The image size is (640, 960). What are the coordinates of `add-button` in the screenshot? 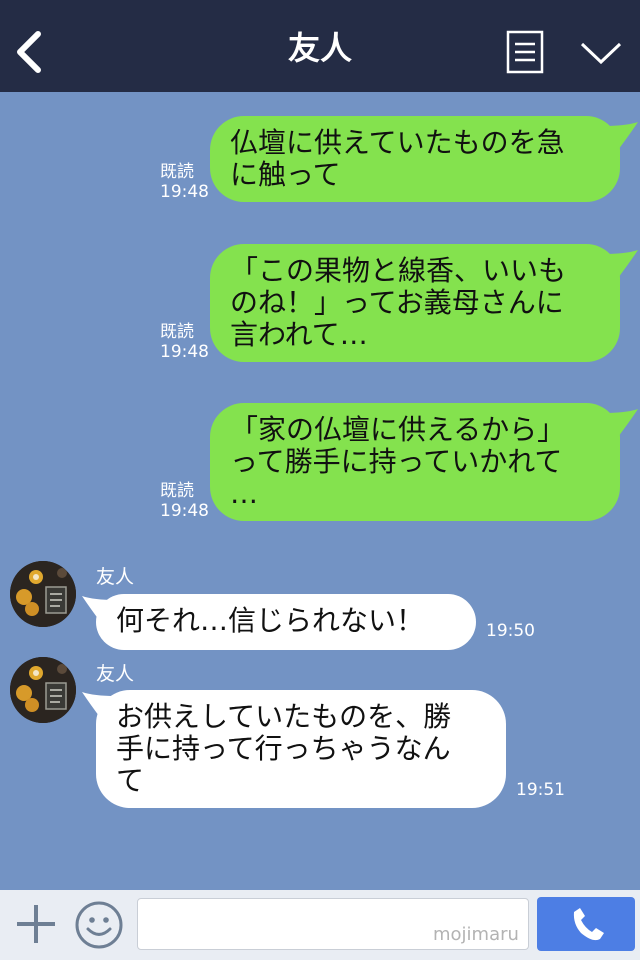 It's located at (36, 924).